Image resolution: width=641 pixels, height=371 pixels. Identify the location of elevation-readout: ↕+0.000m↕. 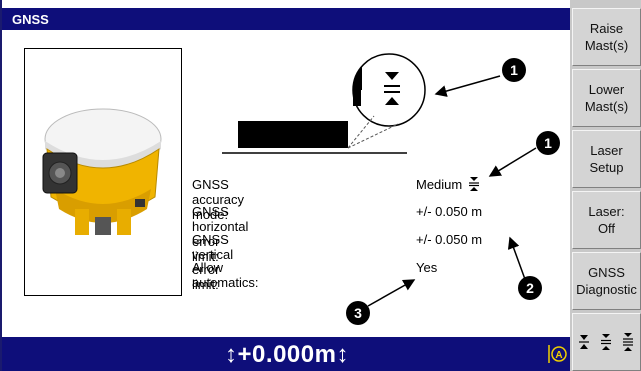
(287, 354).